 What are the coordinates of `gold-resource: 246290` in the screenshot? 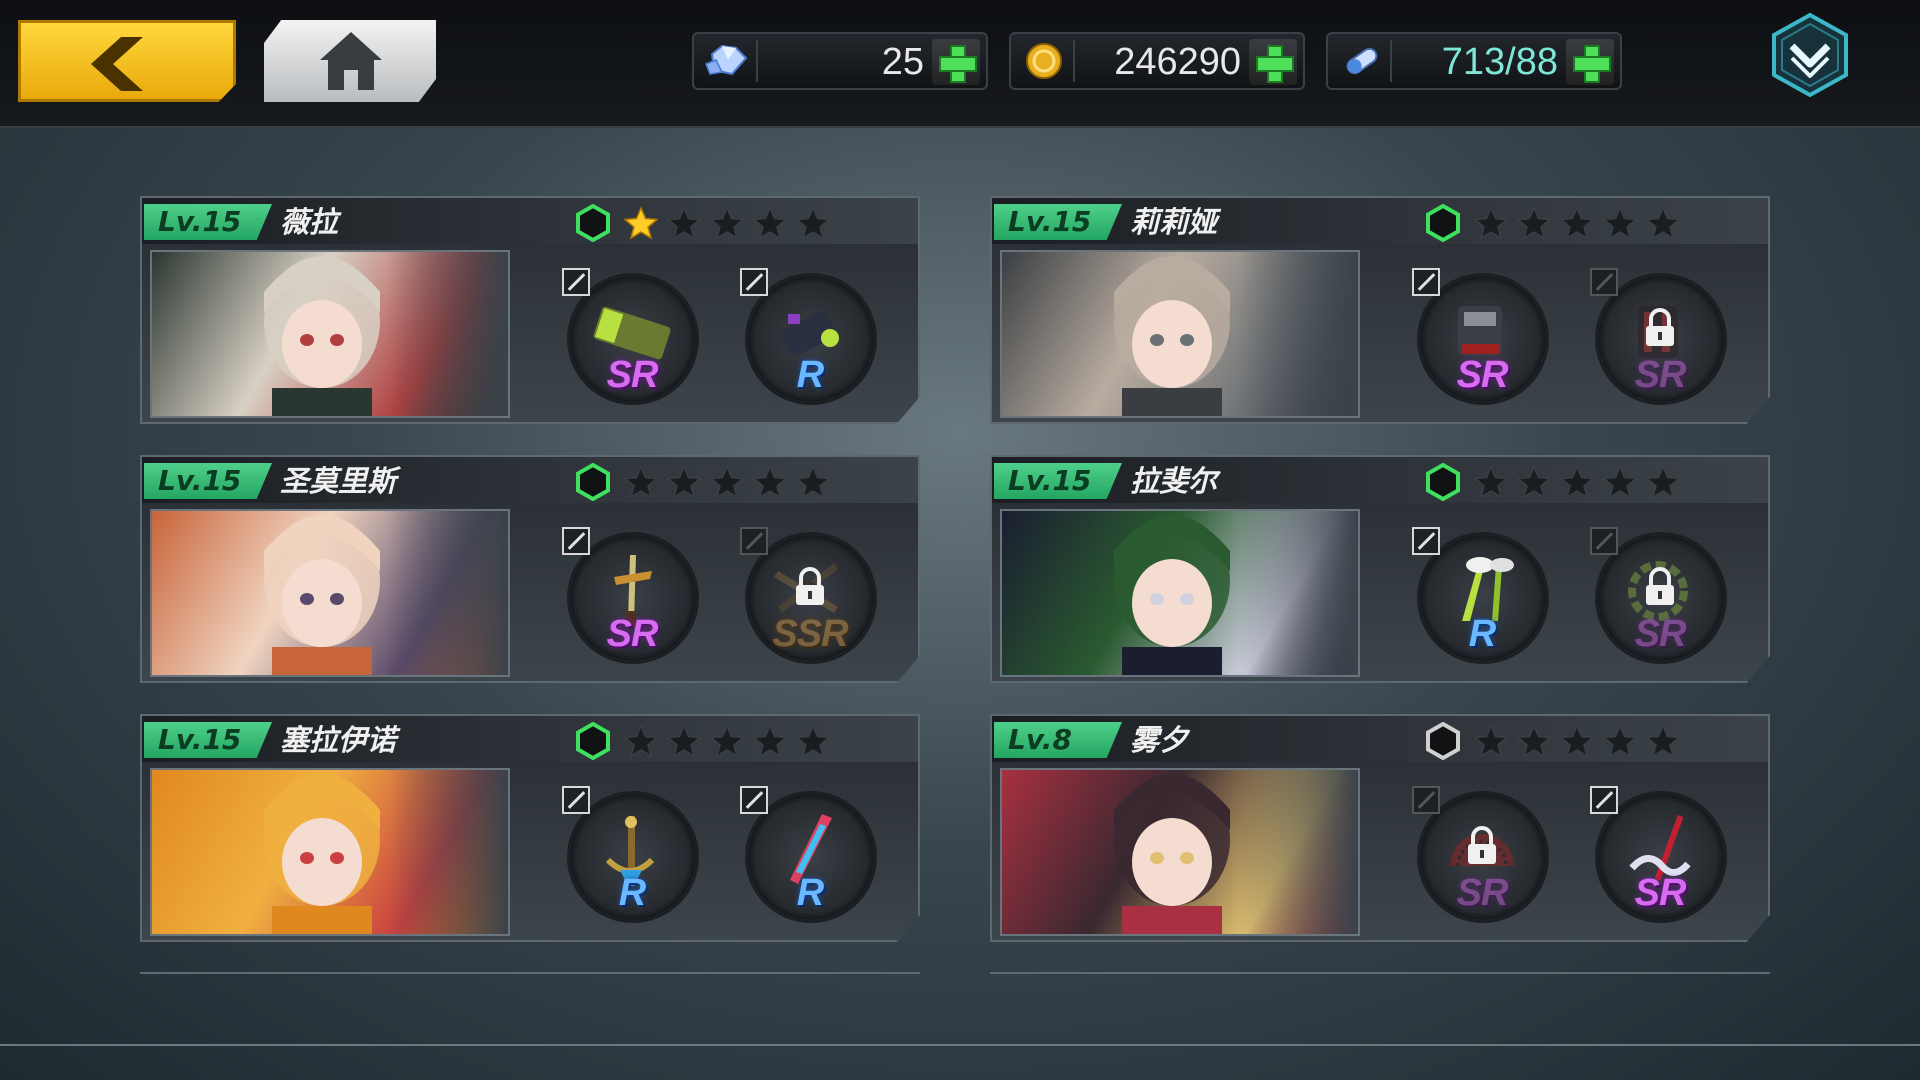 It's located at (1157, 61).